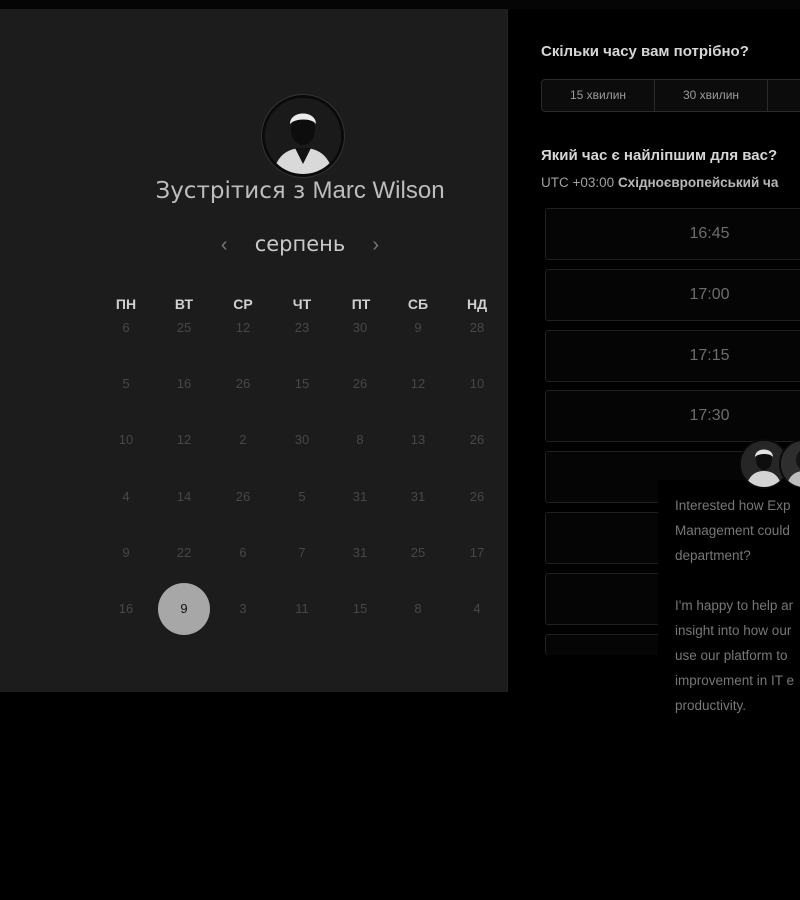  I want to click on meeting-title: Зустрітися з Marc Wilson, so click(300, 191).